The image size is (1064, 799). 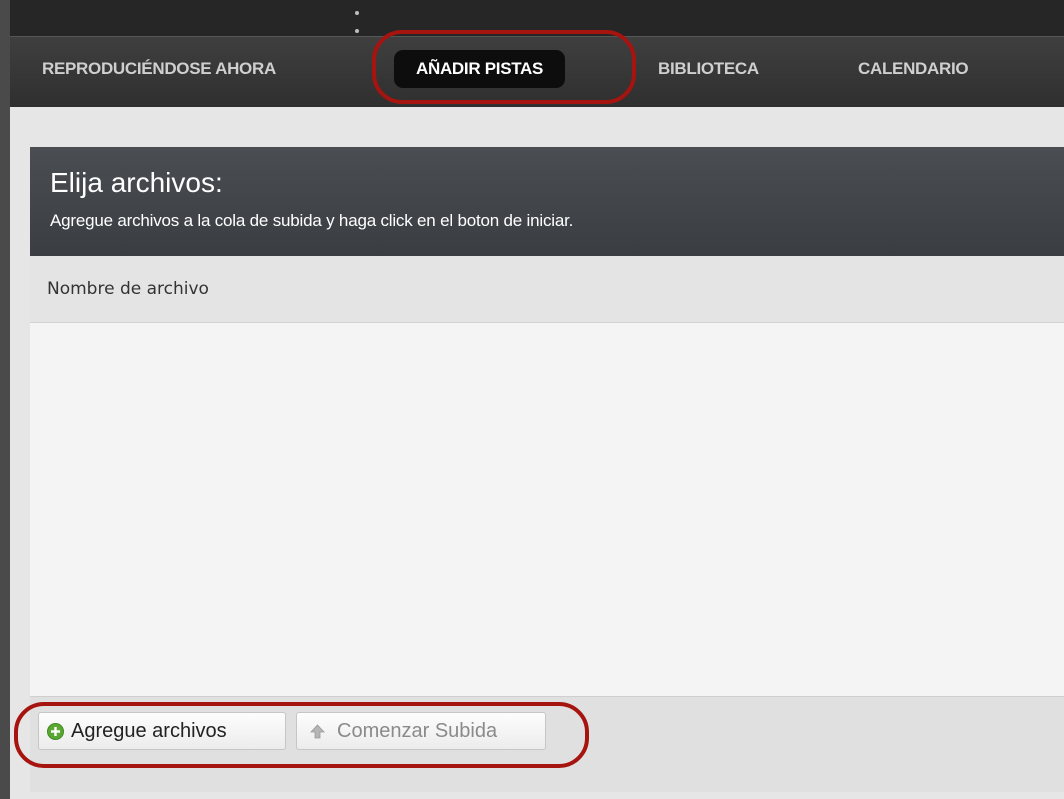 I want to click on nav-item-add-tracks: AÑADIR PISTAS, so click(x=480, y=69).